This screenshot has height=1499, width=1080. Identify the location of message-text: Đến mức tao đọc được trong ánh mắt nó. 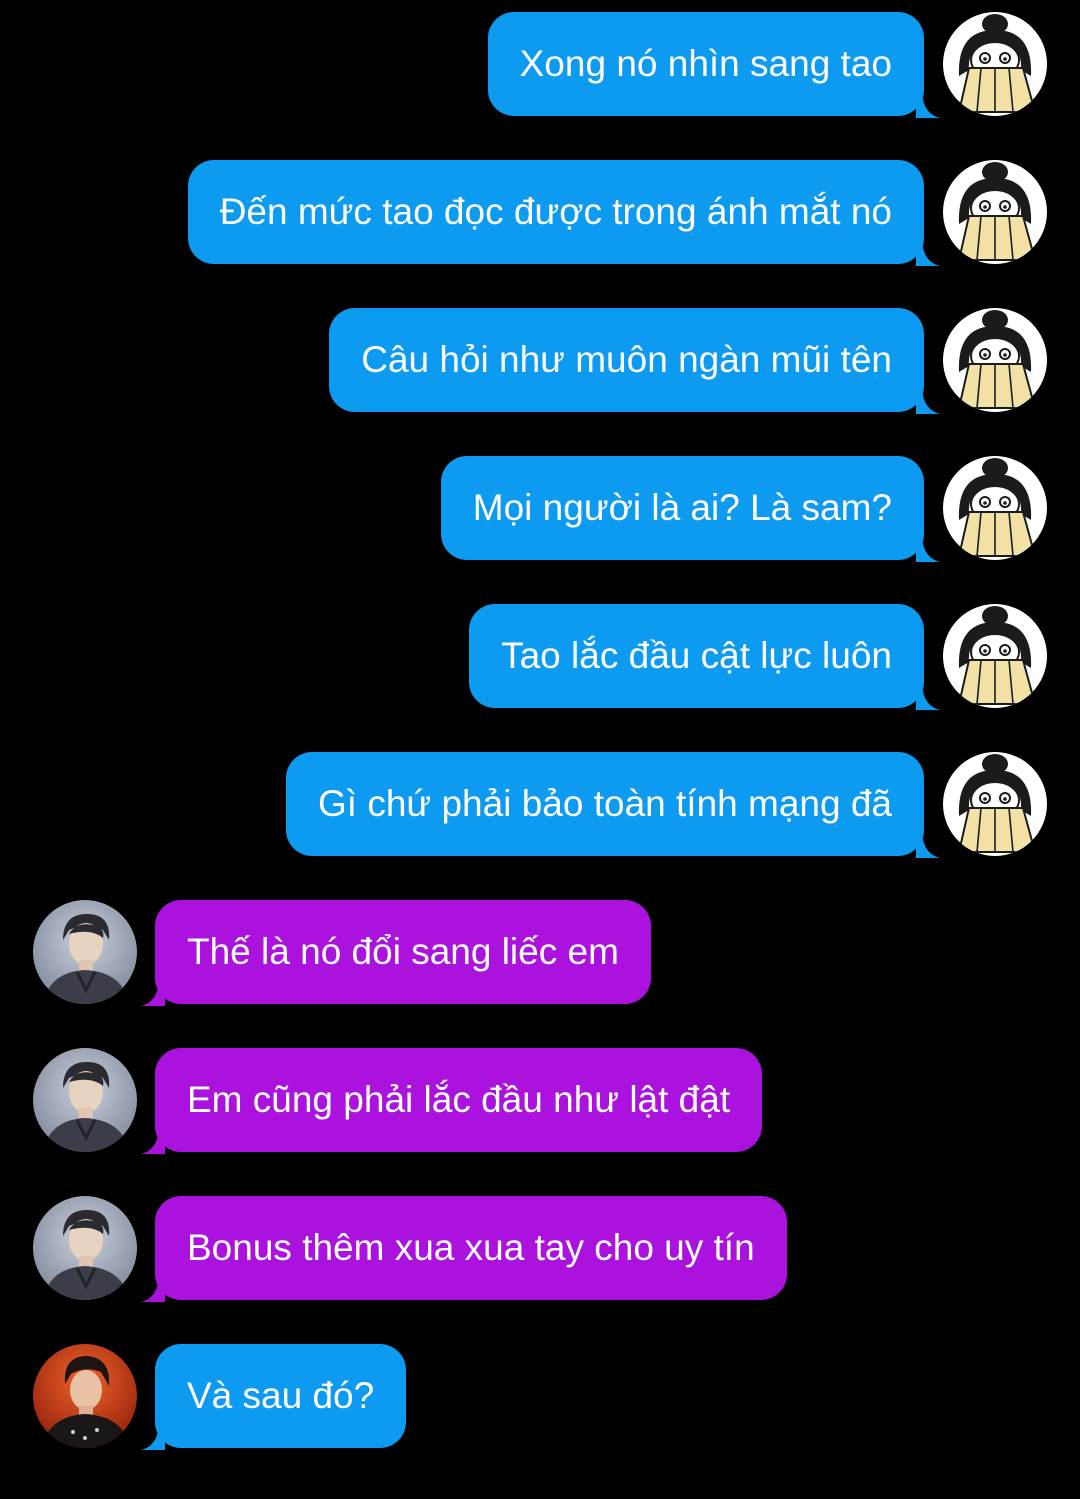
(555, 211).